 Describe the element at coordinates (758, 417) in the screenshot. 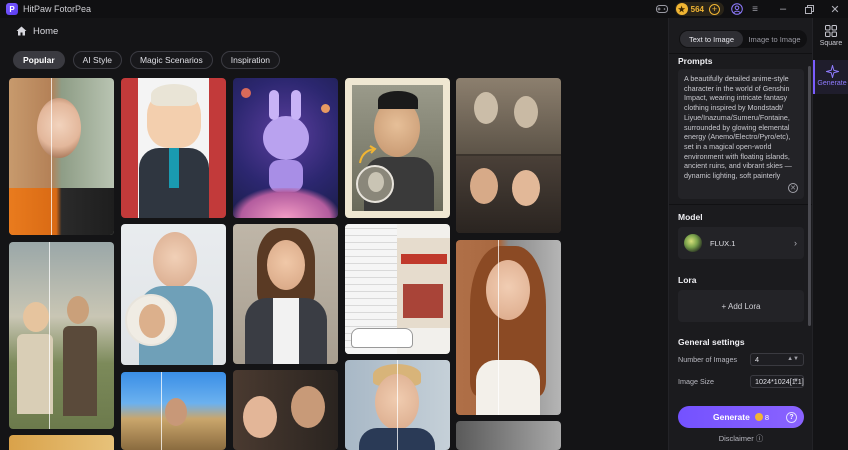

I see `coin-icon` at that location.